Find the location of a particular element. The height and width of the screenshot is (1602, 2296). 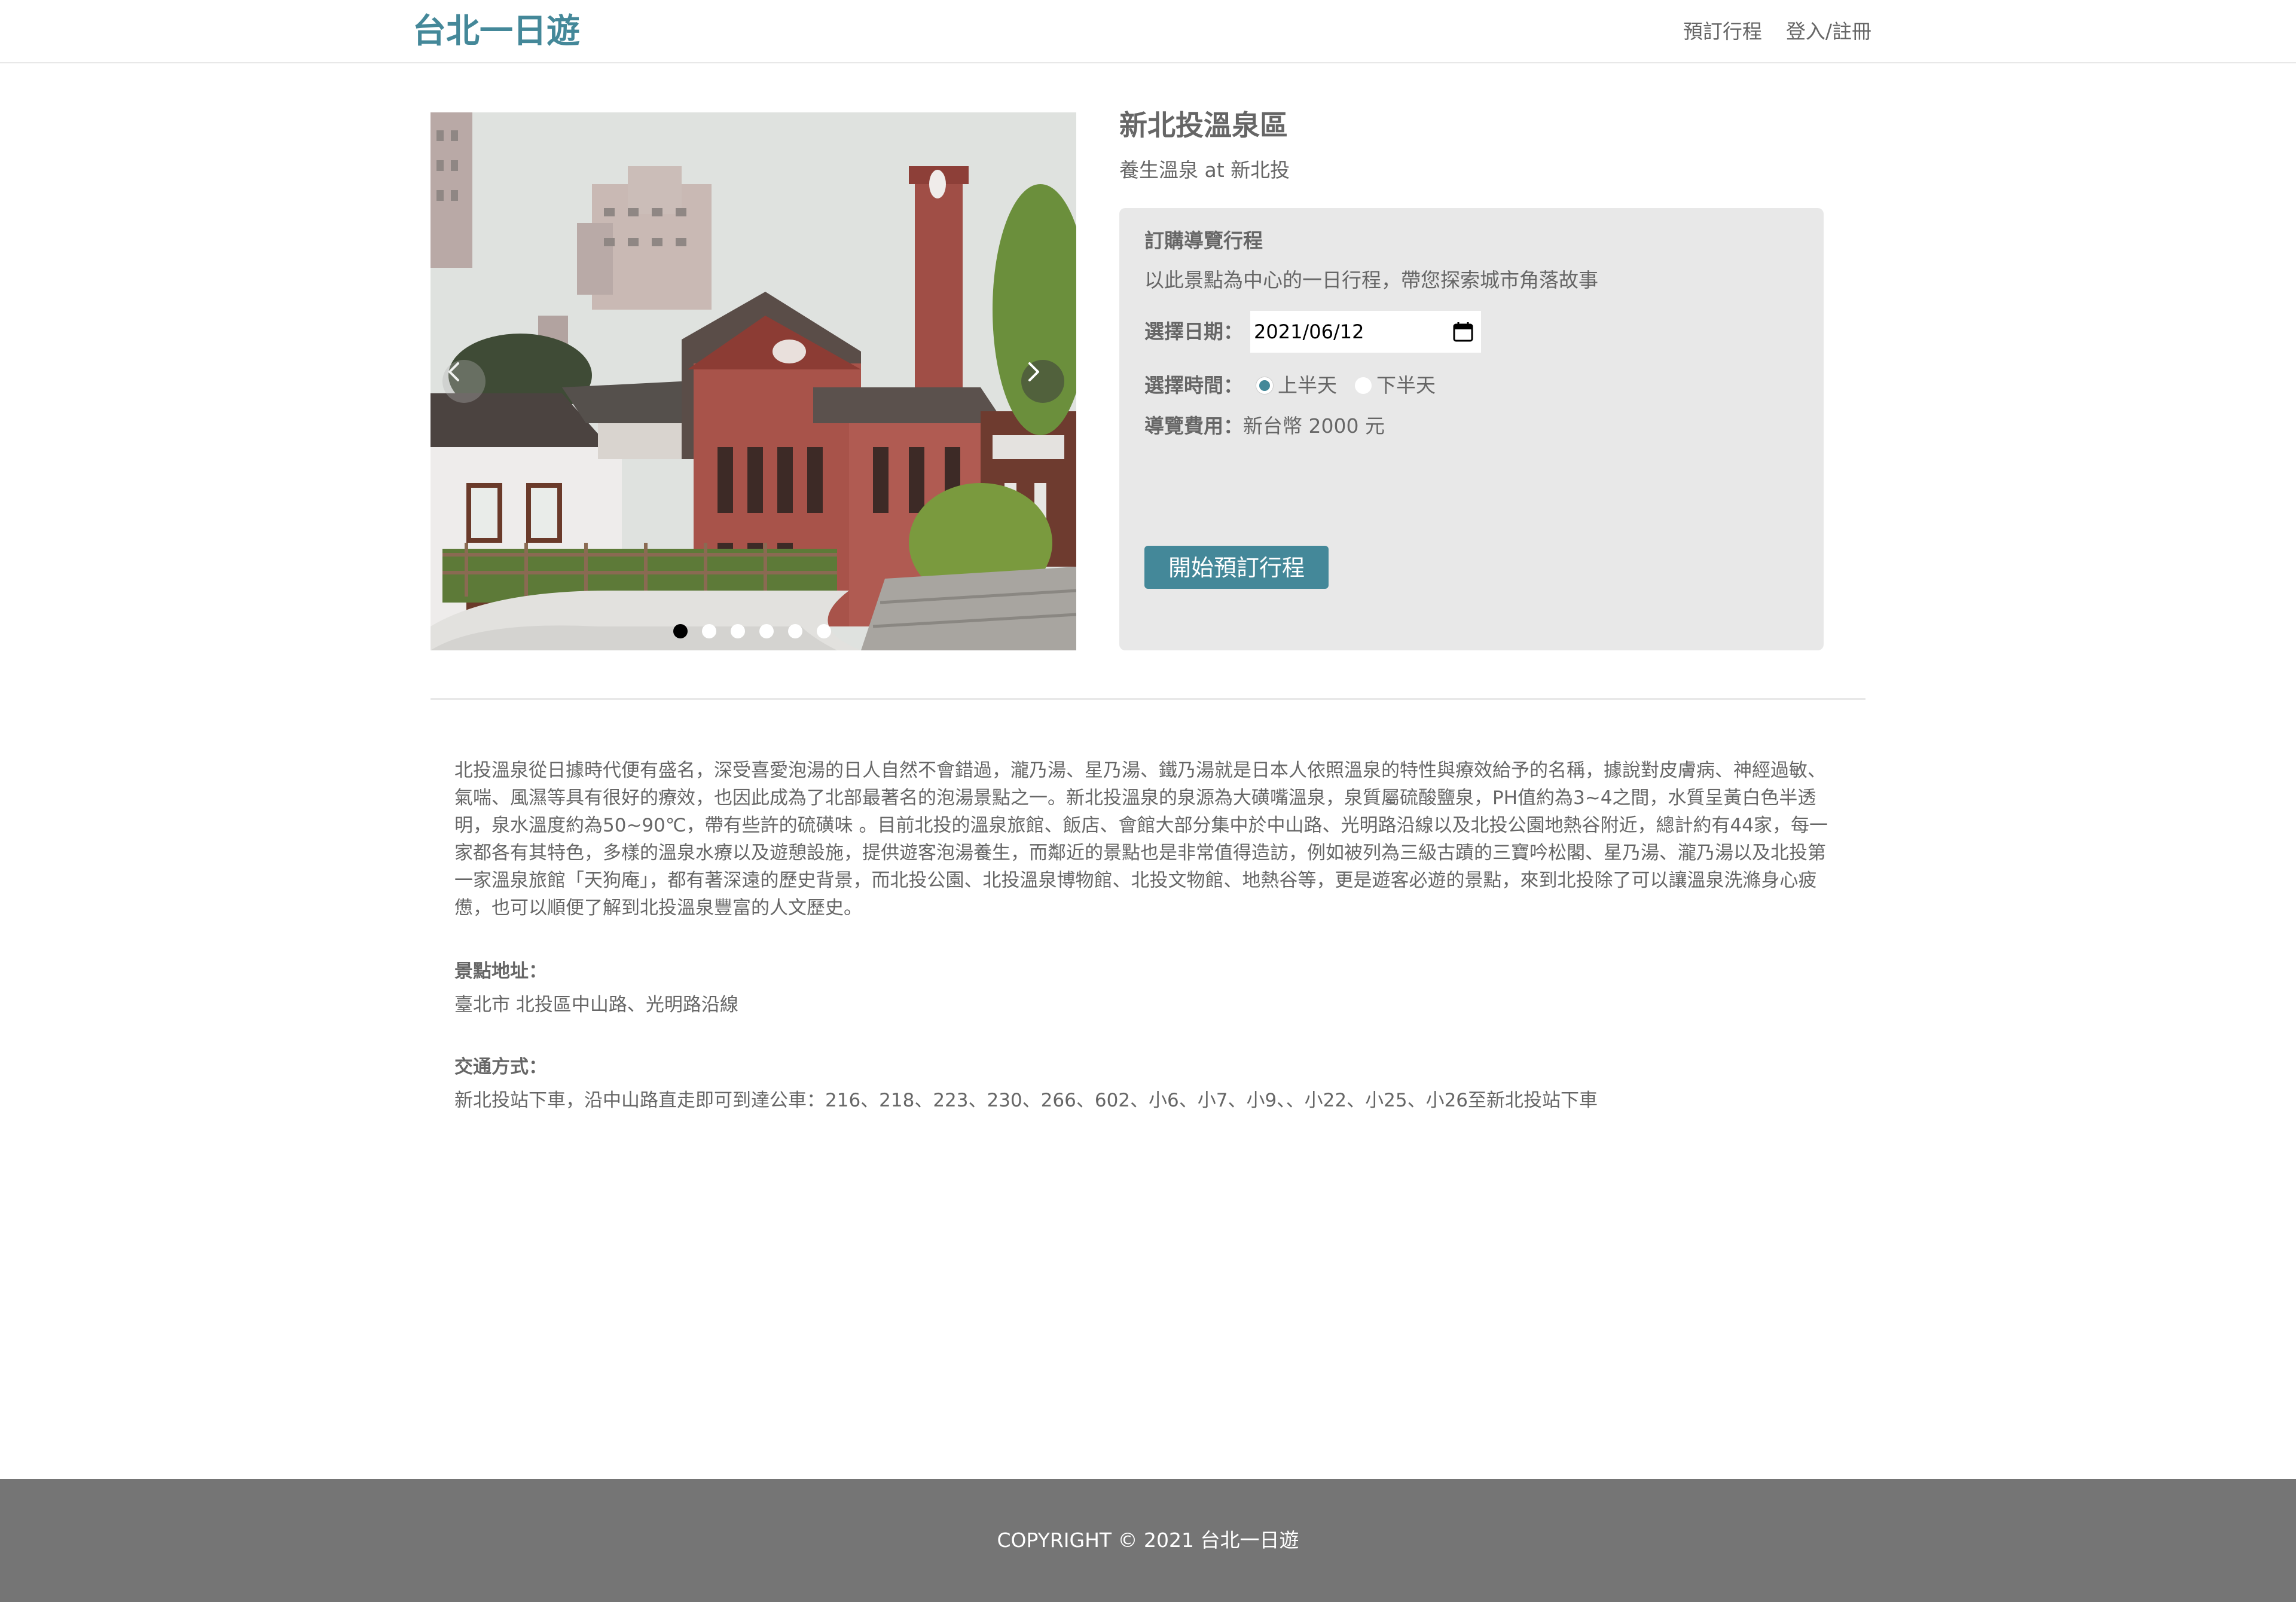

chevron-right-icon is located at coordinates (1033, 372).